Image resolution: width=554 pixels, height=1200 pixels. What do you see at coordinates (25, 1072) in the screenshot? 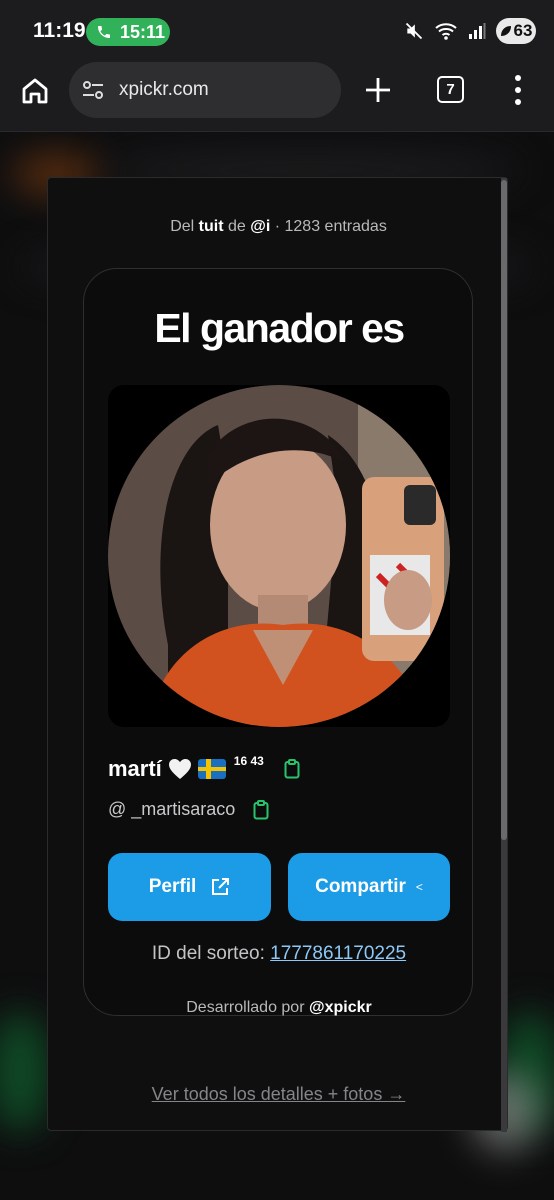
I see `background-blur-green` at bounding box center [25, 1072].